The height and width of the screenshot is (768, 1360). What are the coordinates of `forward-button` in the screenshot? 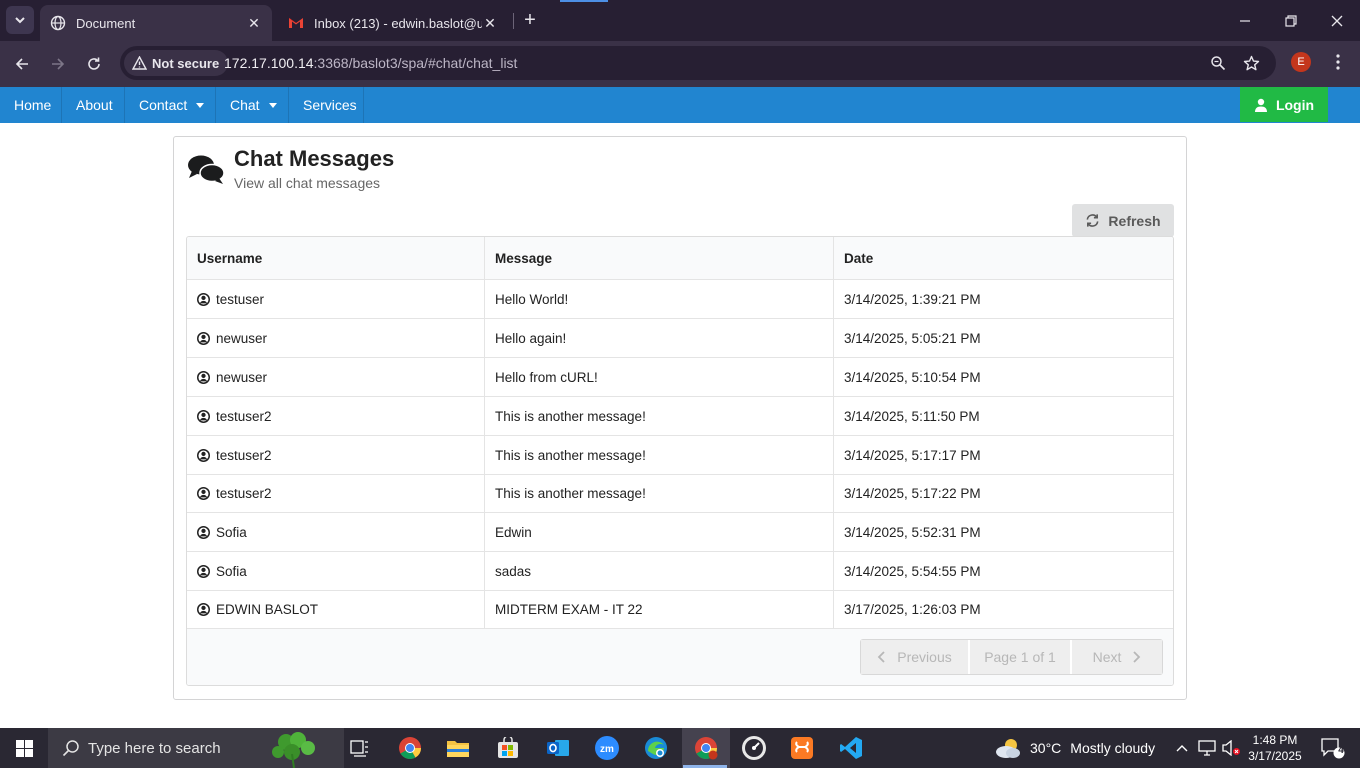 It's located at (58, 64).